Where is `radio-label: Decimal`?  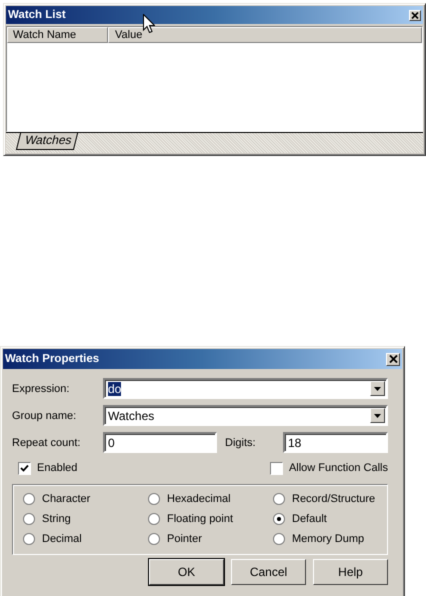 radio-label: Decimal is located at coordinates (62, 539).